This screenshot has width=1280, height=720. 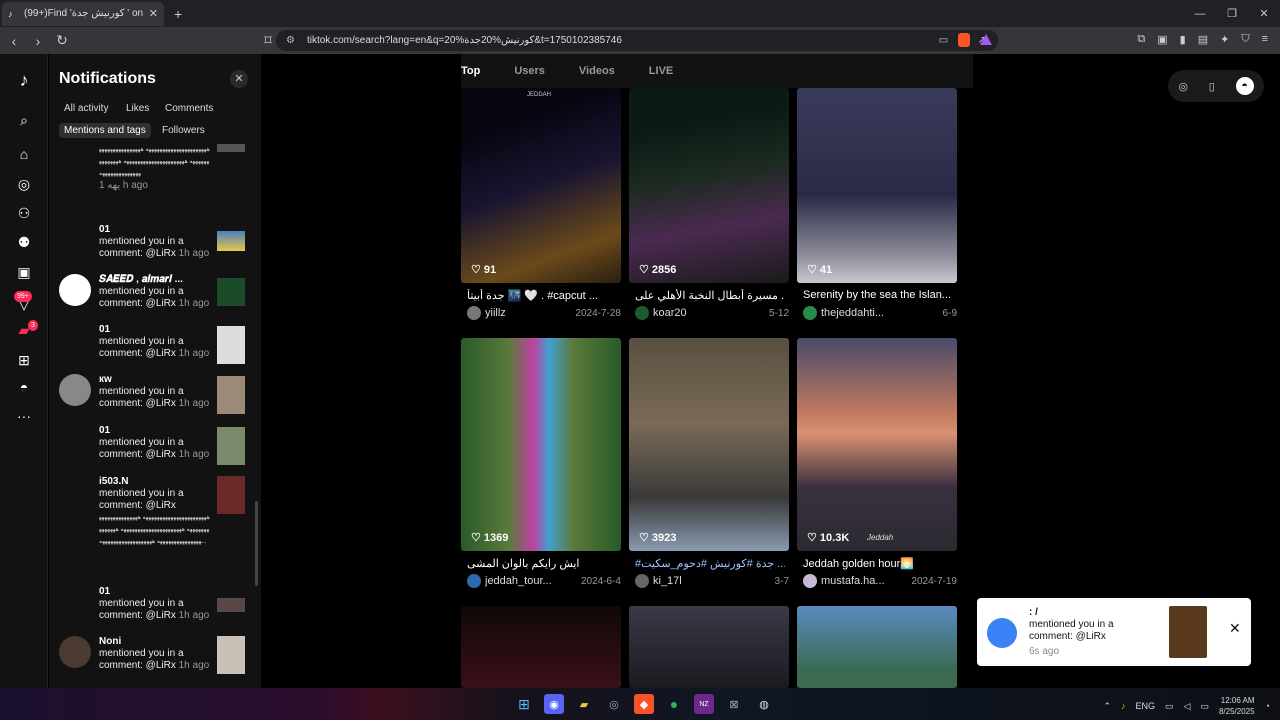 I want to click on tab-top: Top, so click(x=470, y=71).